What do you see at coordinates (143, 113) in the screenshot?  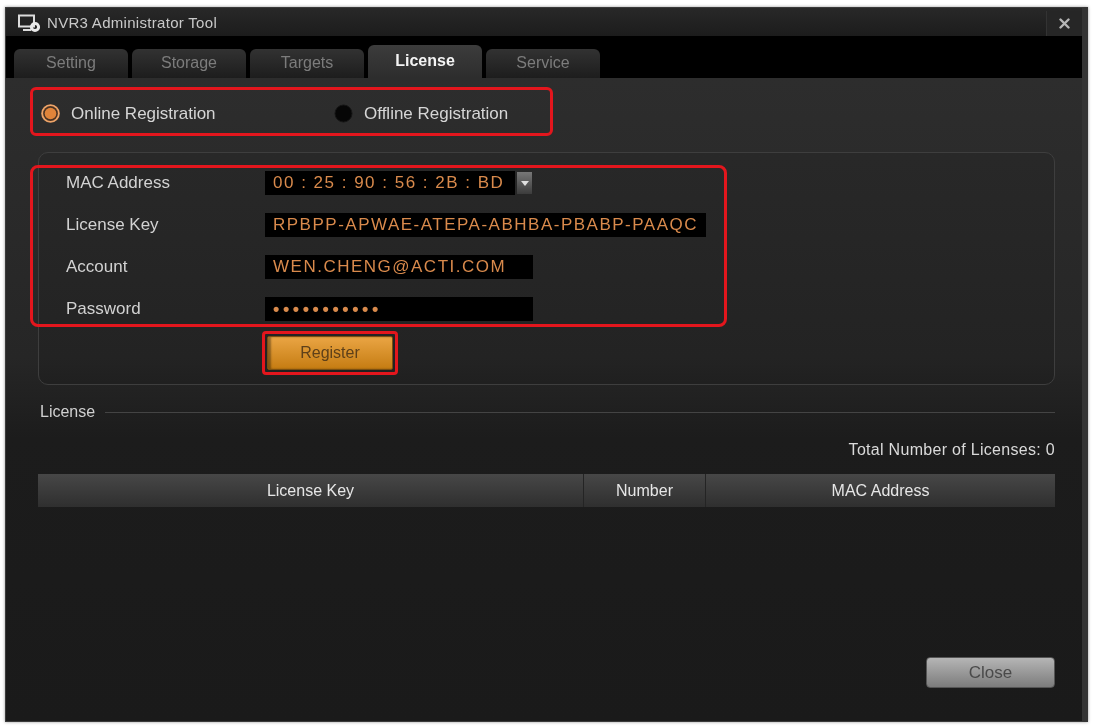 I see `radio-label: Online Registration` at bounding box center [143, 113].